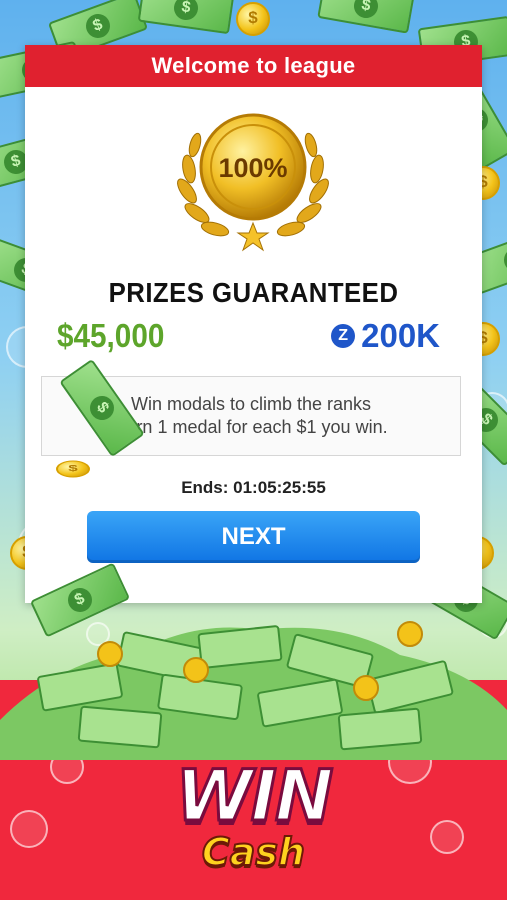  I want to click on league-timer: Ends: 01:05:25:55, so click(253, 487).